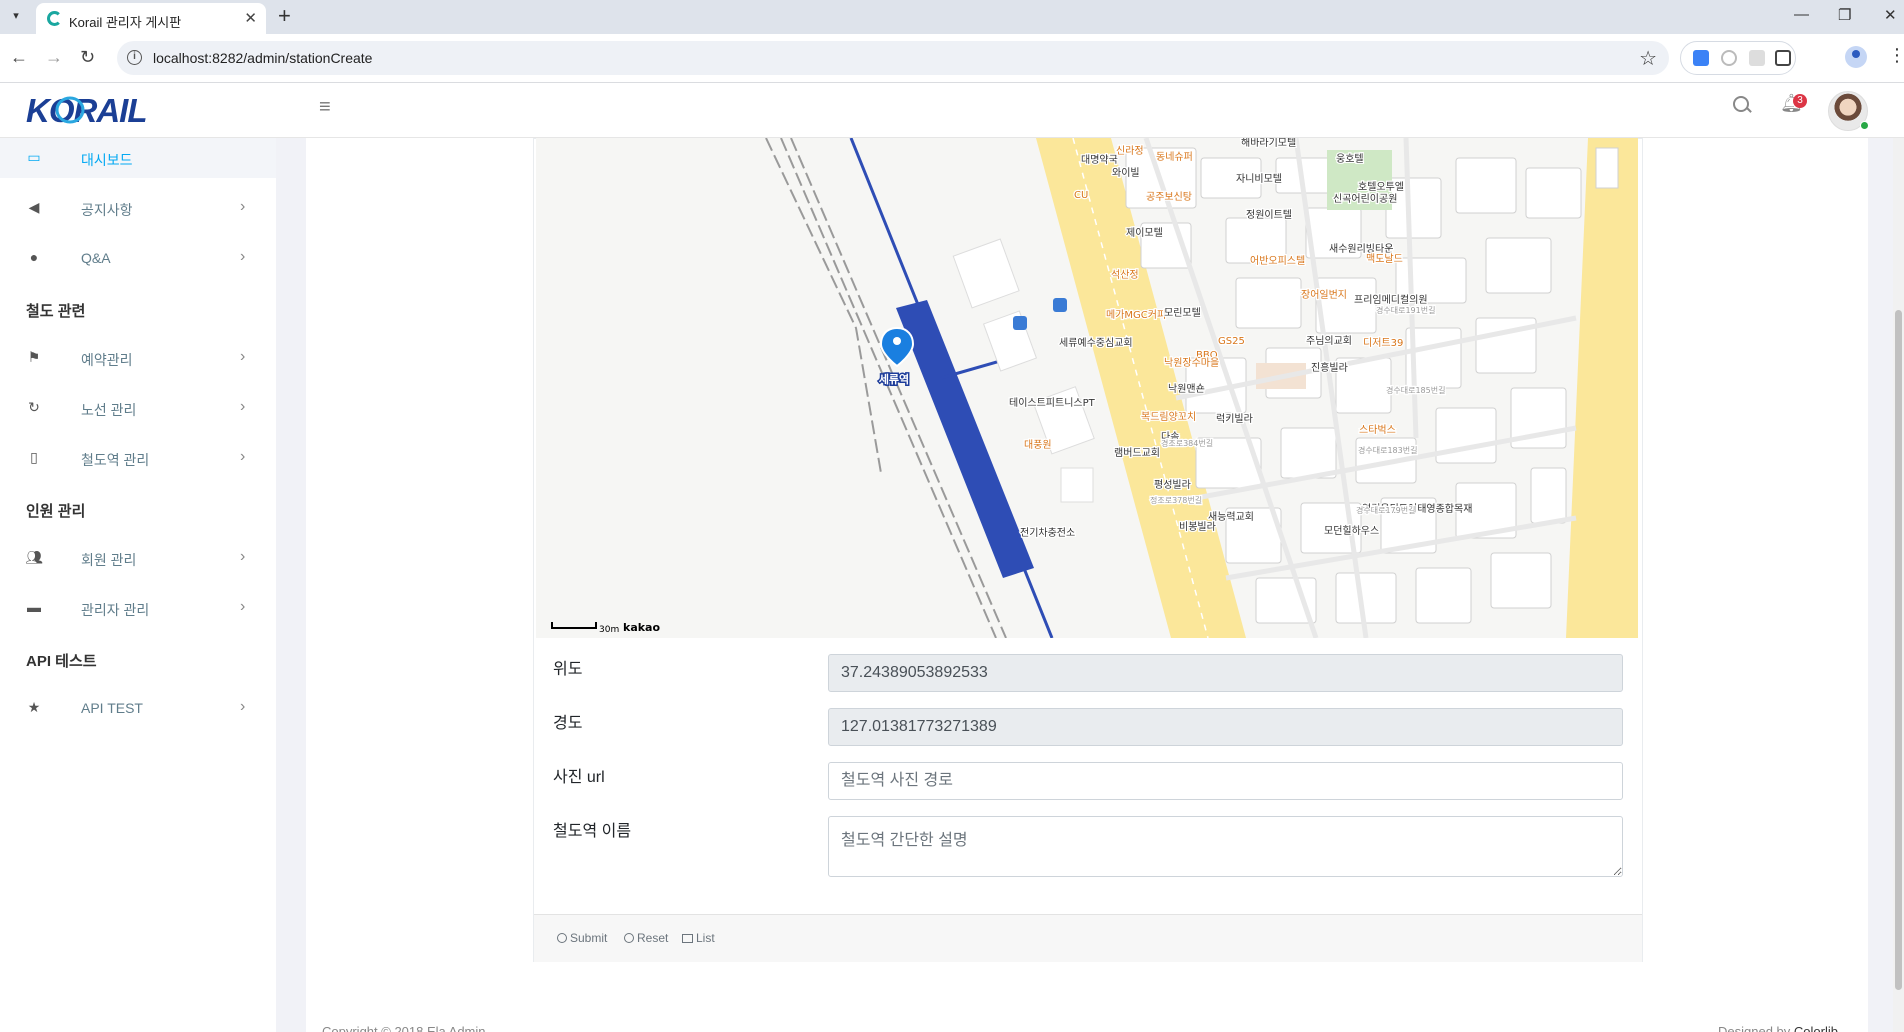 The image size is (1904, 1032). I want to click on sidebar-item-dashboard: ▭ 대시보드, so click(138, 158).